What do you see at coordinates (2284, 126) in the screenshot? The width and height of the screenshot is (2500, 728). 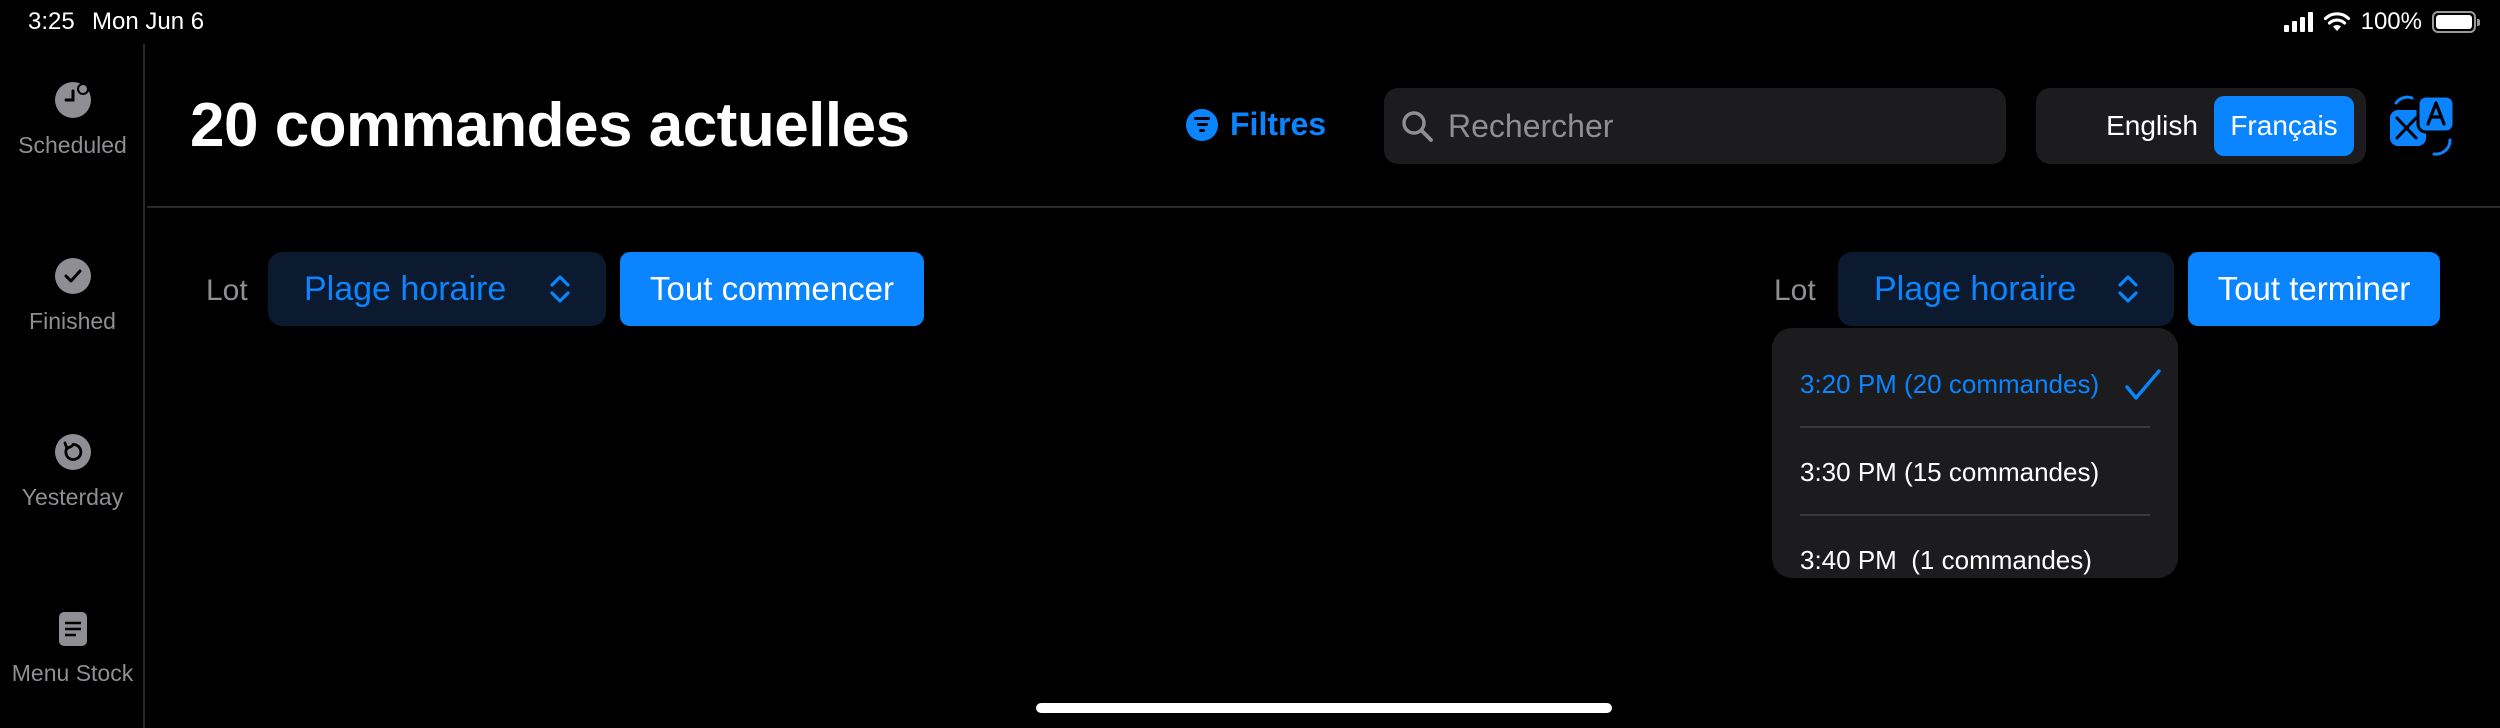 I see `language-option-francais: Français` at bounding box center [2284, 126].